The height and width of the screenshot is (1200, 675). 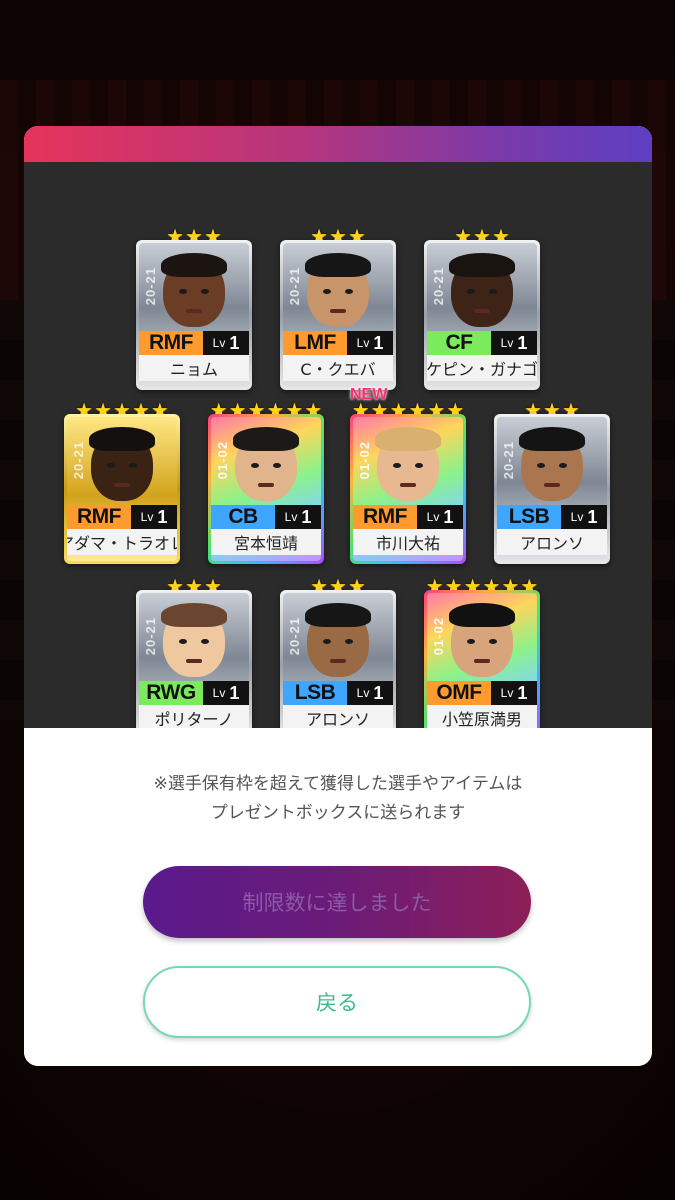 I want to click on notice-line-2: プレゼントボックスに送られます, so click(x=338, y=813).